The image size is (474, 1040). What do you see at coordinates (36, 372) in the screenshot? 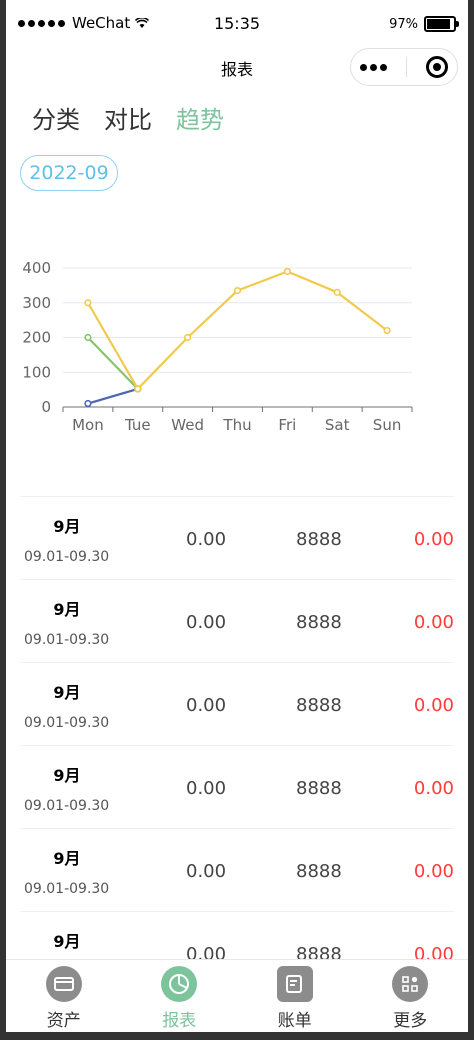
I see `y-tick-label: 100` at bounding box center [36, 372].